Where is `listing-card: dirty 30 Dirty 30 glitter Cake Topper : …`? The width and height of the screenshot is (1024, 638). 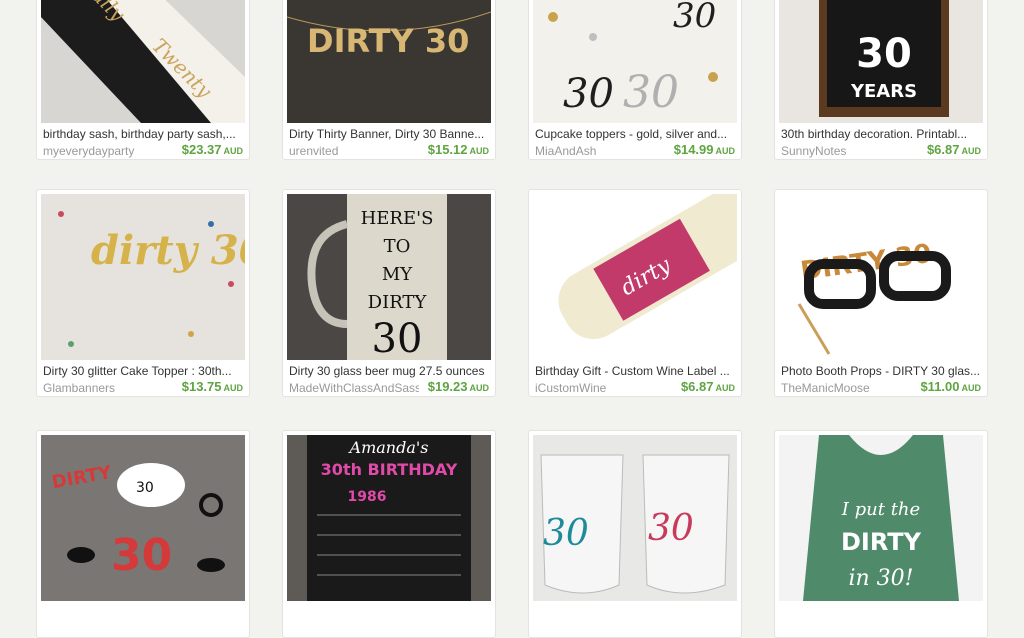 listing-card: dirty 30 Dirty 30 glitter Cake Topper : … is located at coordinates (143, 293).